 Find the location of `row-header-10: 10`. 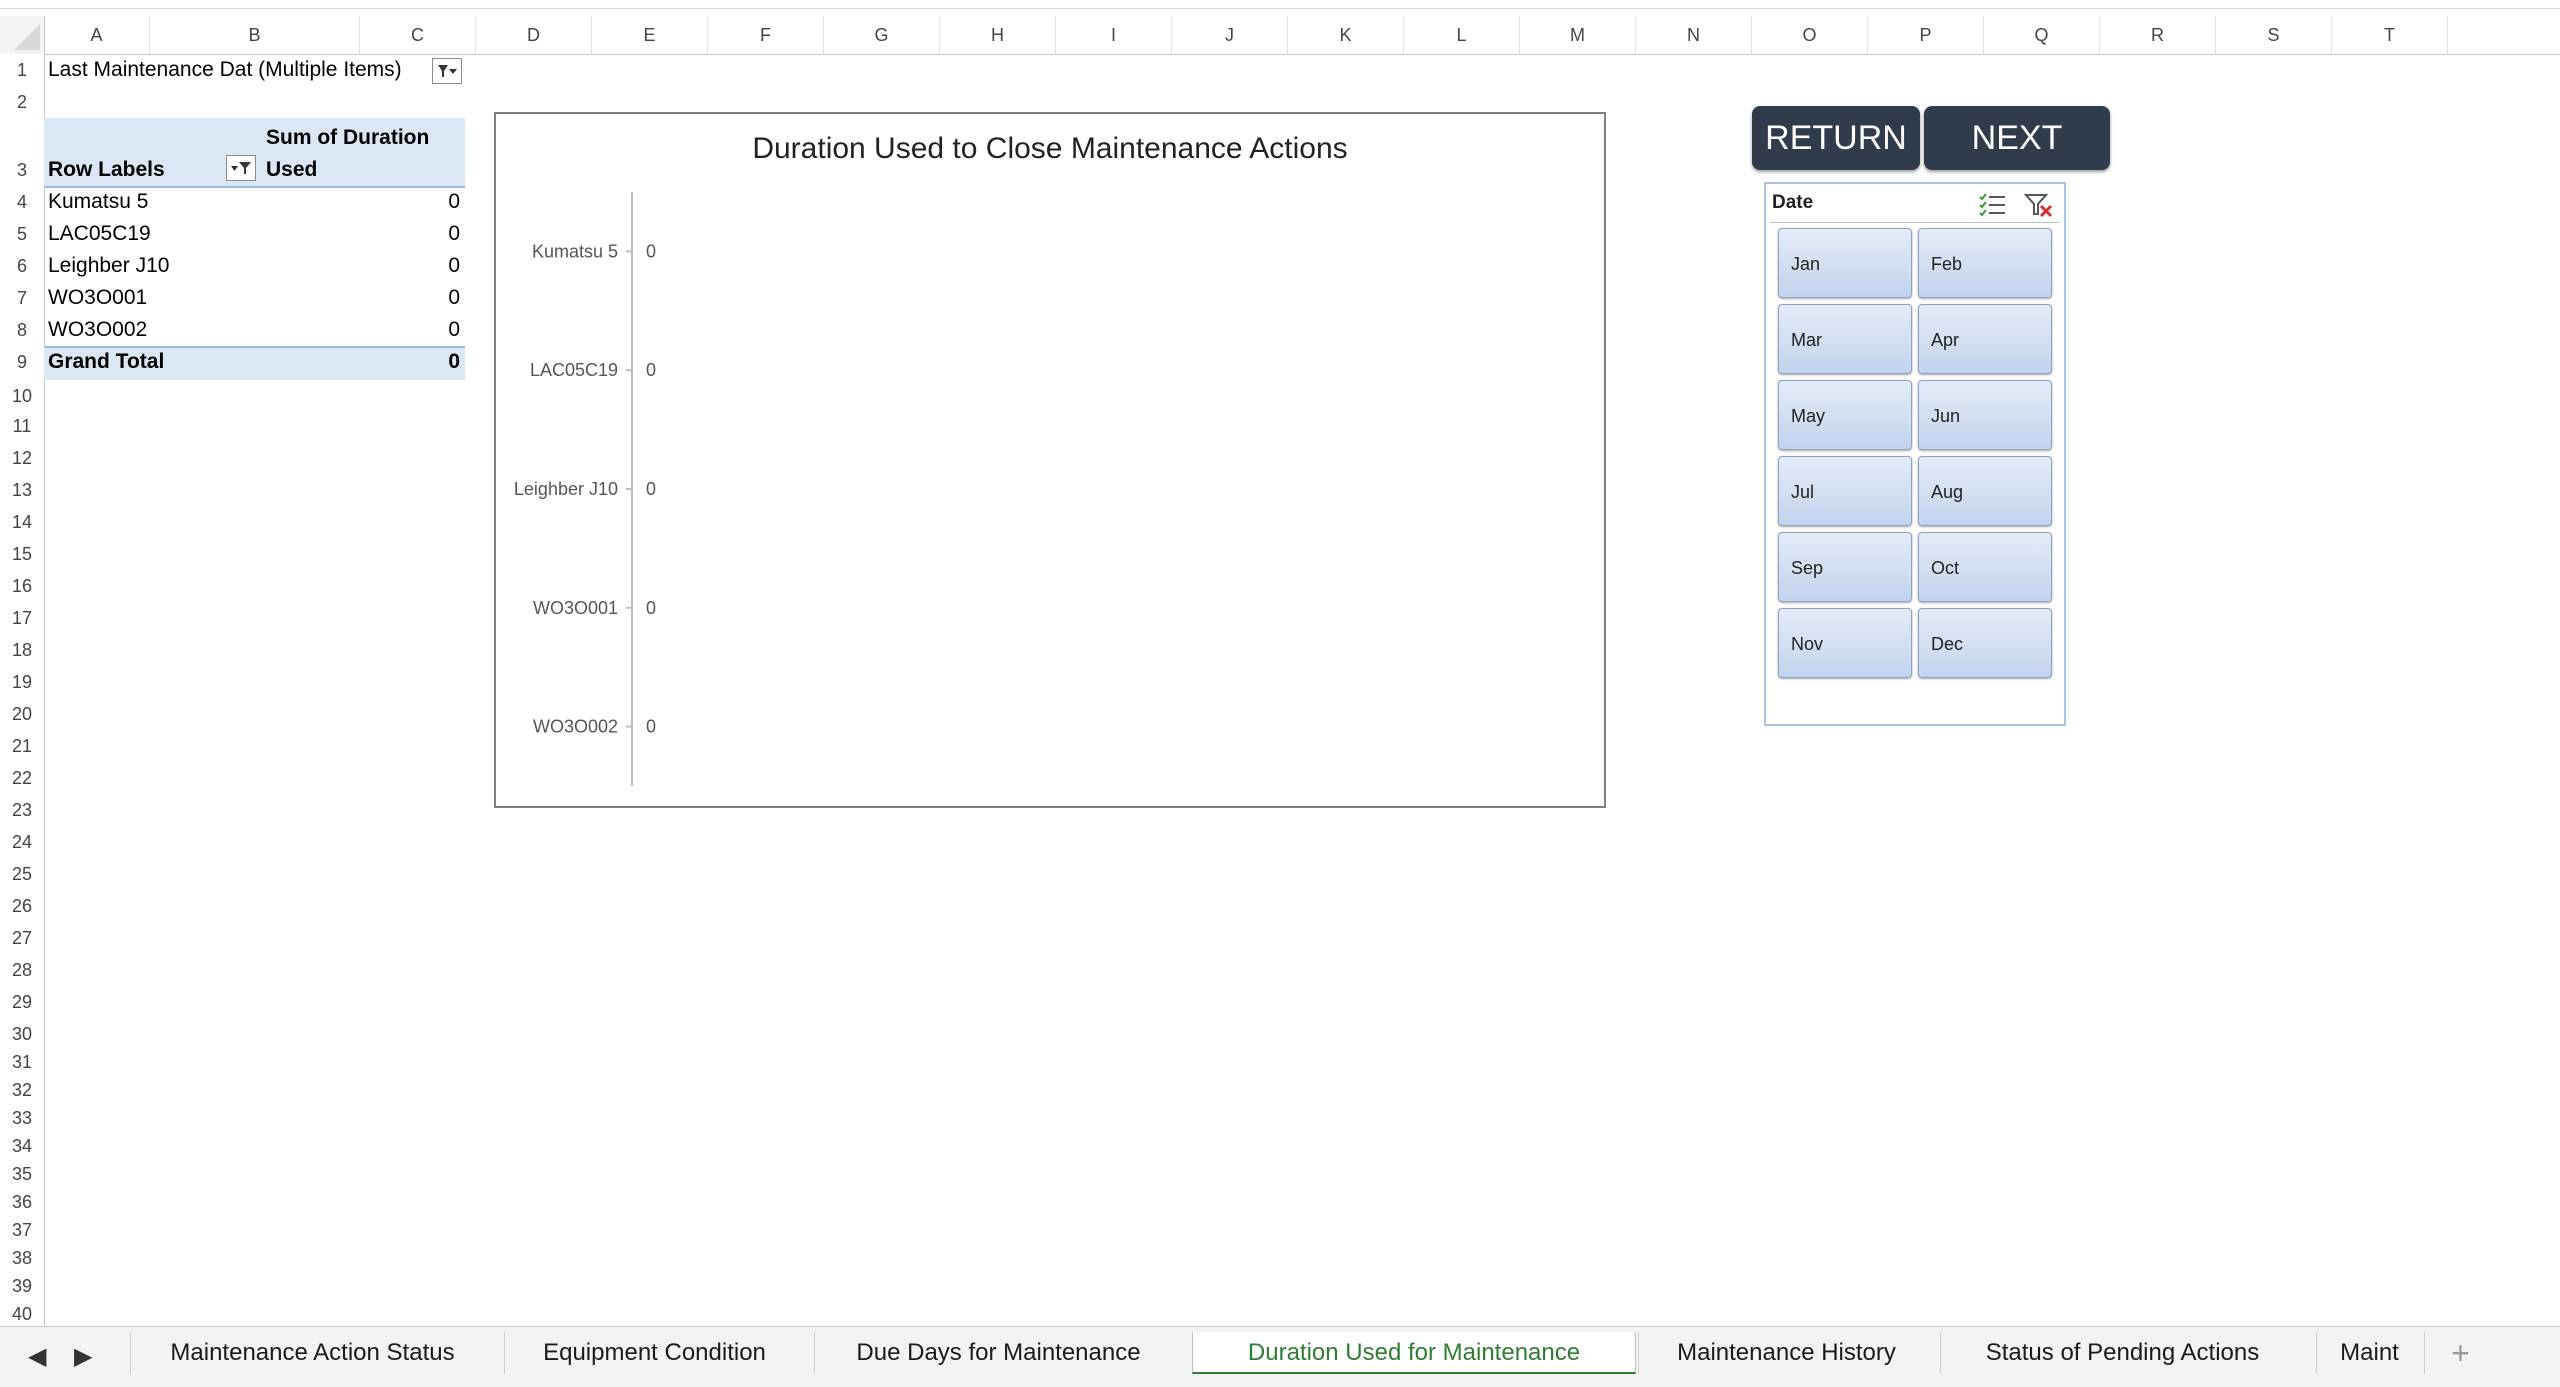

row-header-10: 10 is located at coordinates (22, 396).